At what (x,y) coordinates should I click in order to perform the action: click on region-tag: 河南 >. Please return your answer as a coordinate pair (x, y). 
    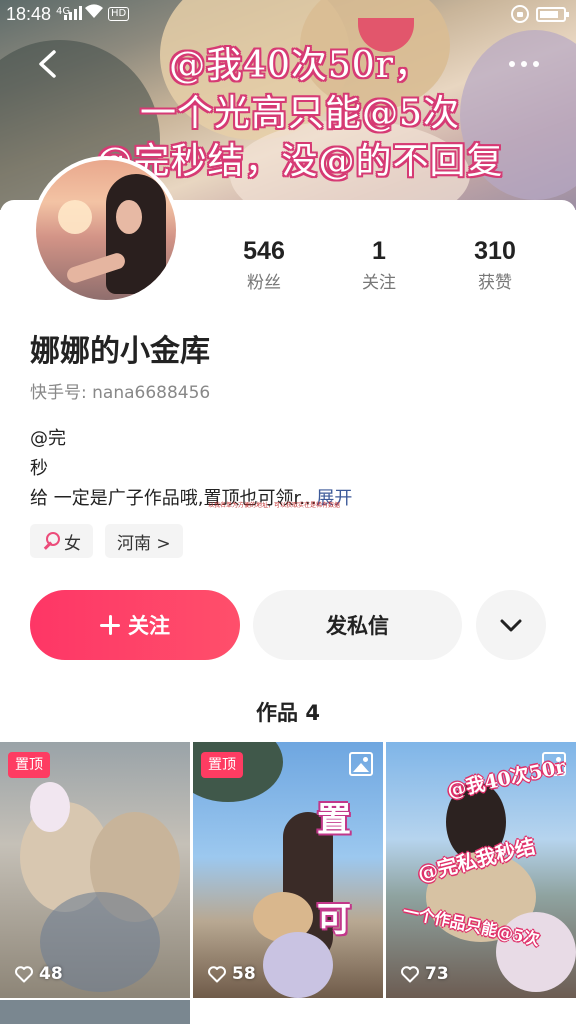
    Looking at the image, I should click on (144, 541).